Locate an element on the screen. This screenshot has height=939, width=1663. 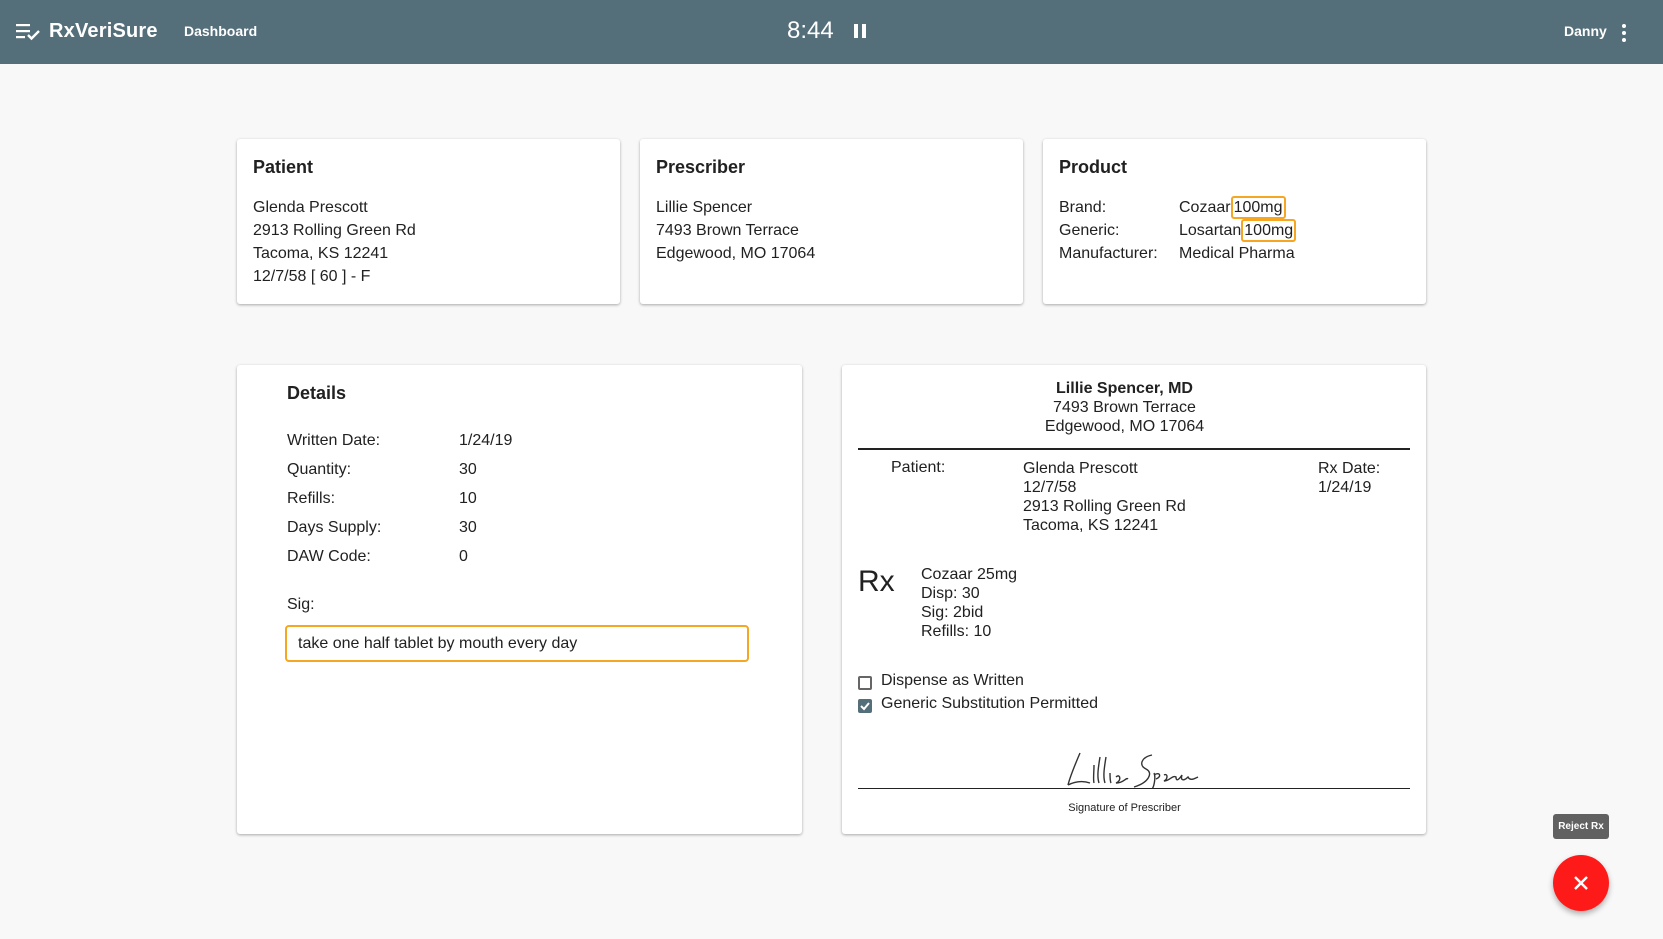
rx-disp: Disp: 30 is located at coordinates (950, 593).